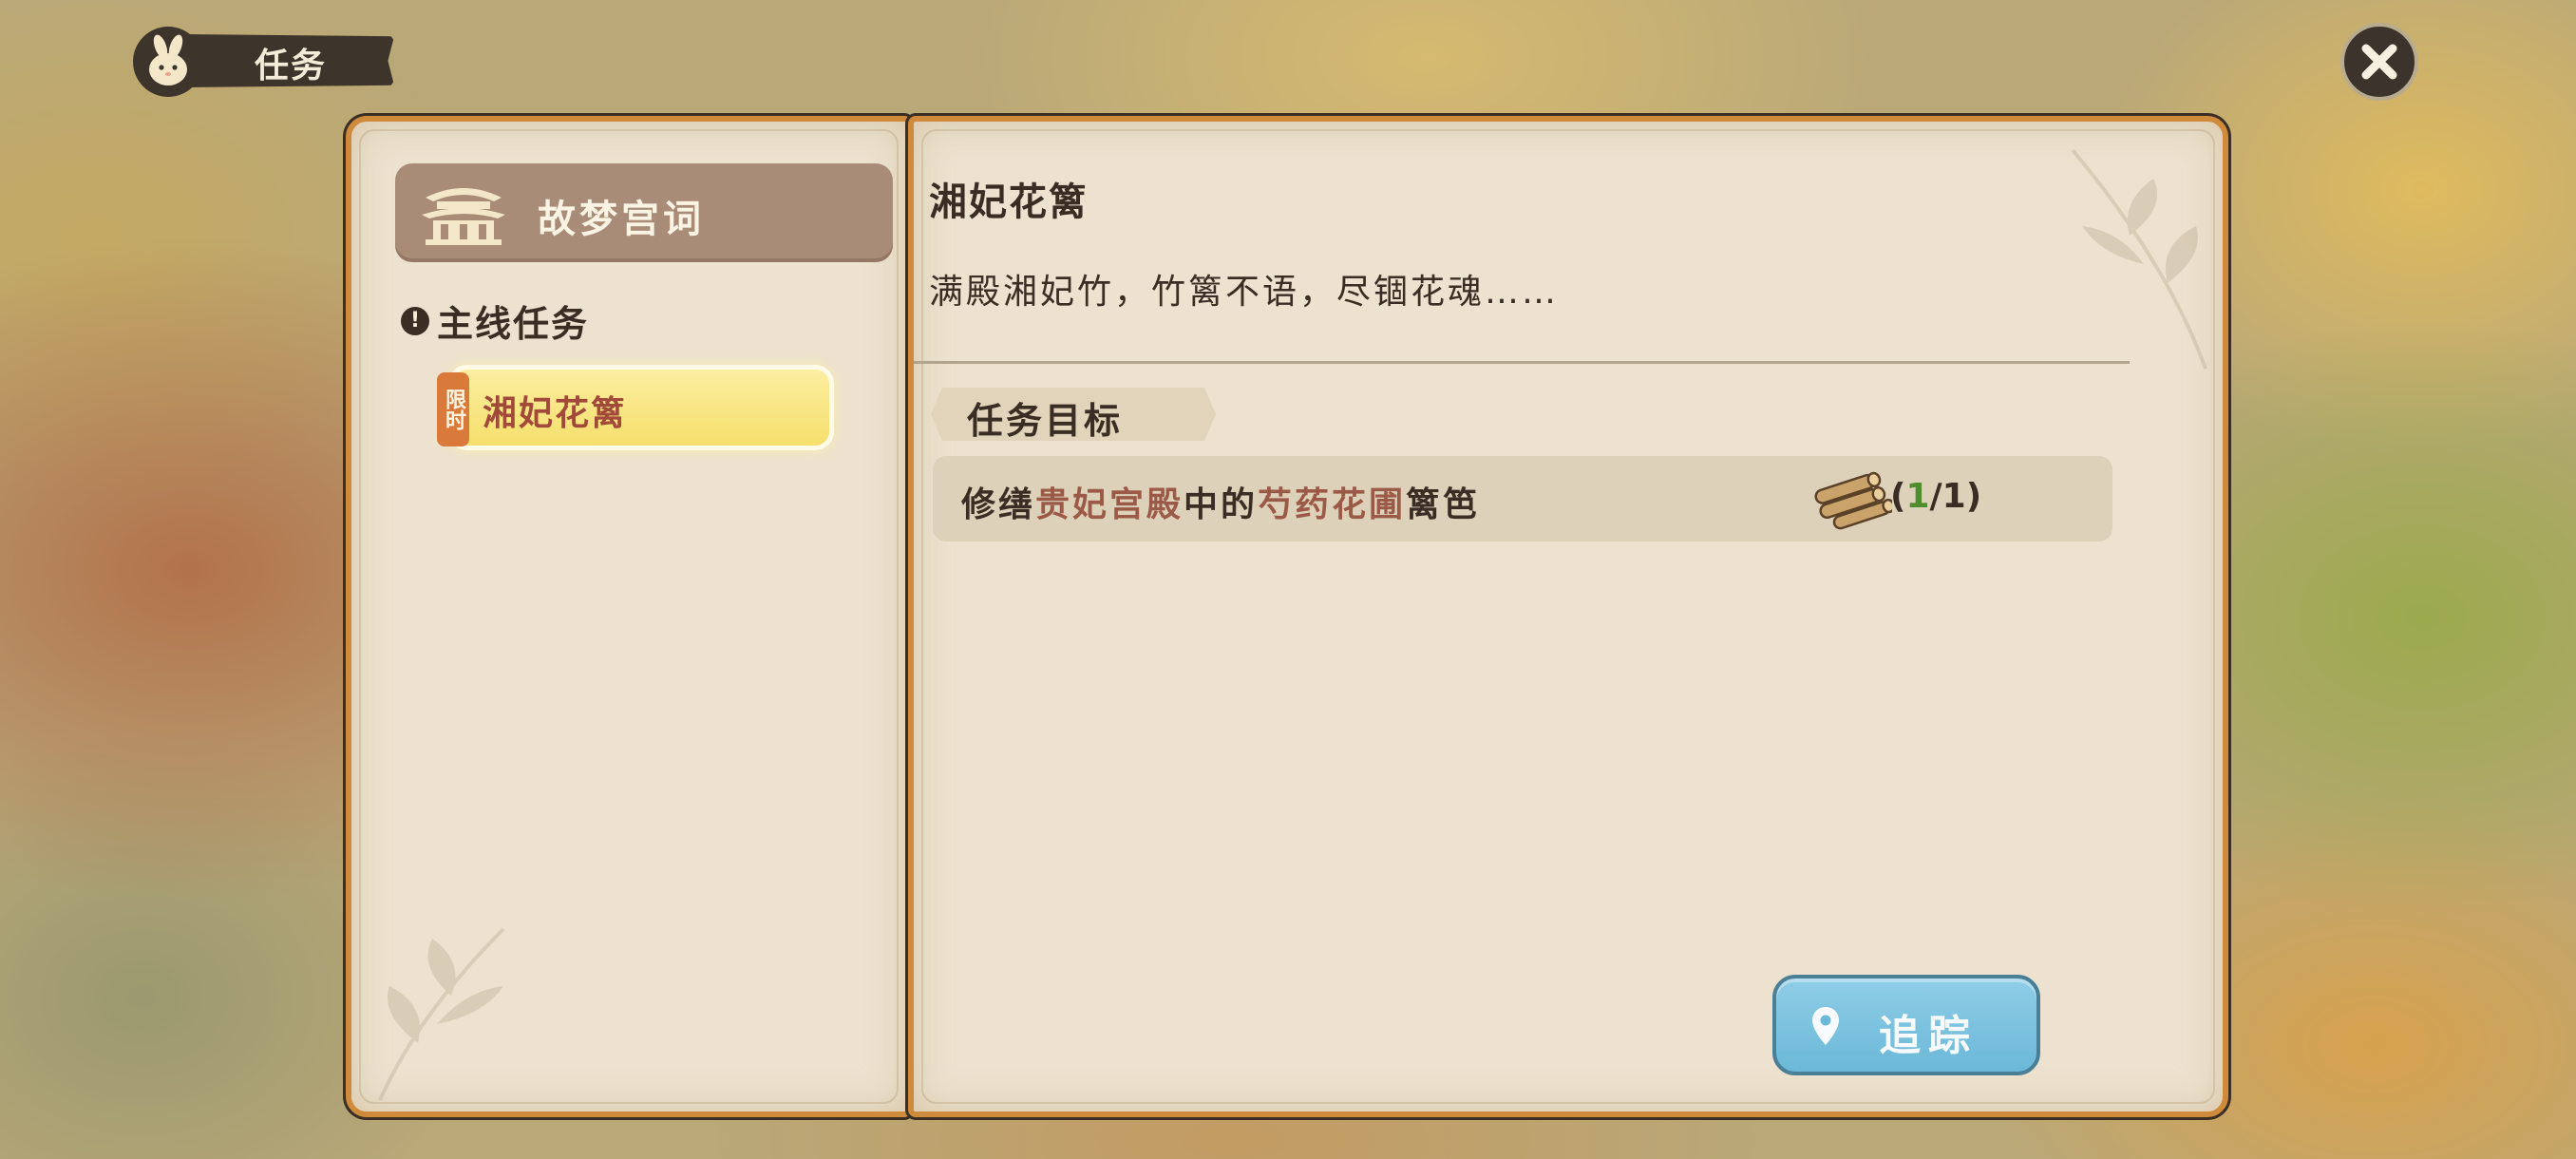 The width and height of the screenshot is (2576, 1159). Describe the element at coordinates (415, 320) in the screenshot. I see `alert-icon: !` at that location.